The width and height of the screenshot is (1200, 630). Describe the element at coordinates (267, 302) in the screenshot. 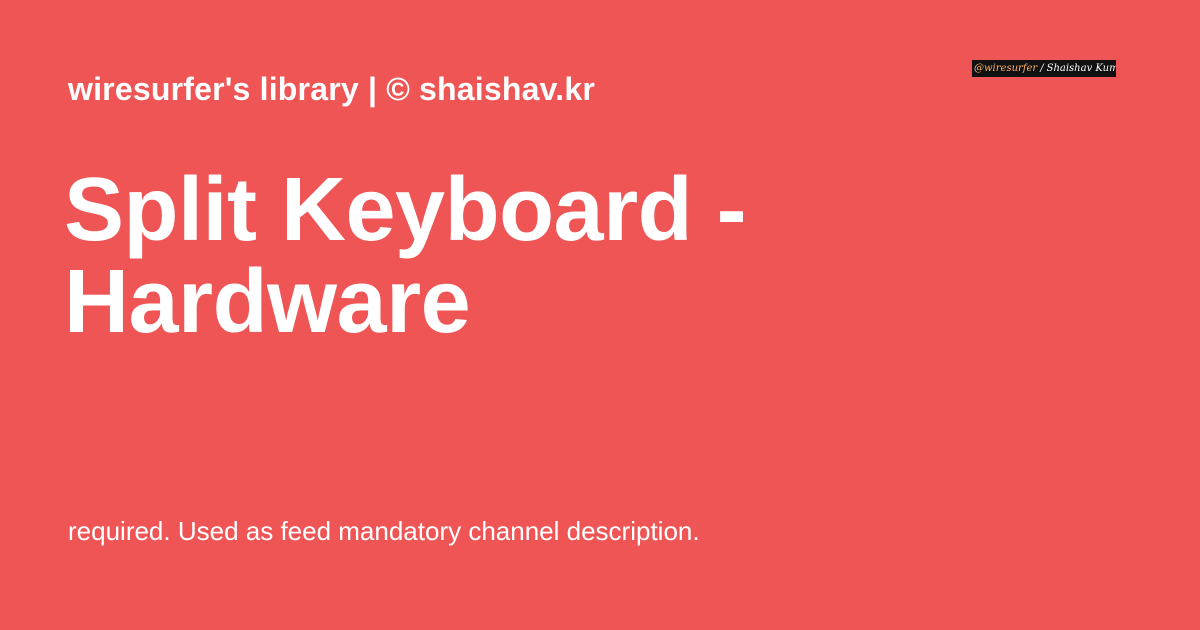

I see `page-title-line-2: Hardware` at that location.